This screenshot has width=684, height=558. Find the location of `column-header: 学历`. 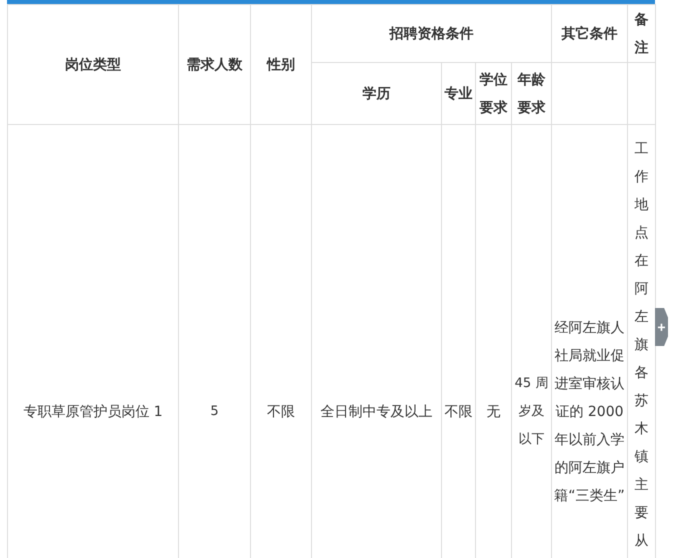

column-header: 学历 is located at coordinates (377, 93).